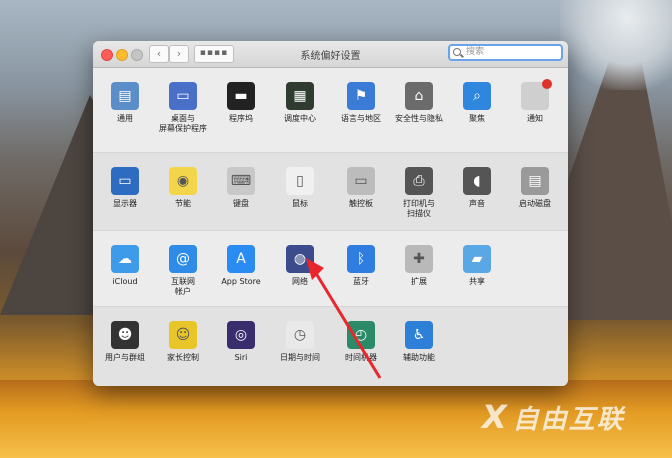 Image resolution: width=672 pixels, height=458 pixels. What do you see at coordinates (495, 417) in the screenshot?
I see `watermark-logo: X` at bounding box center [495, 417].